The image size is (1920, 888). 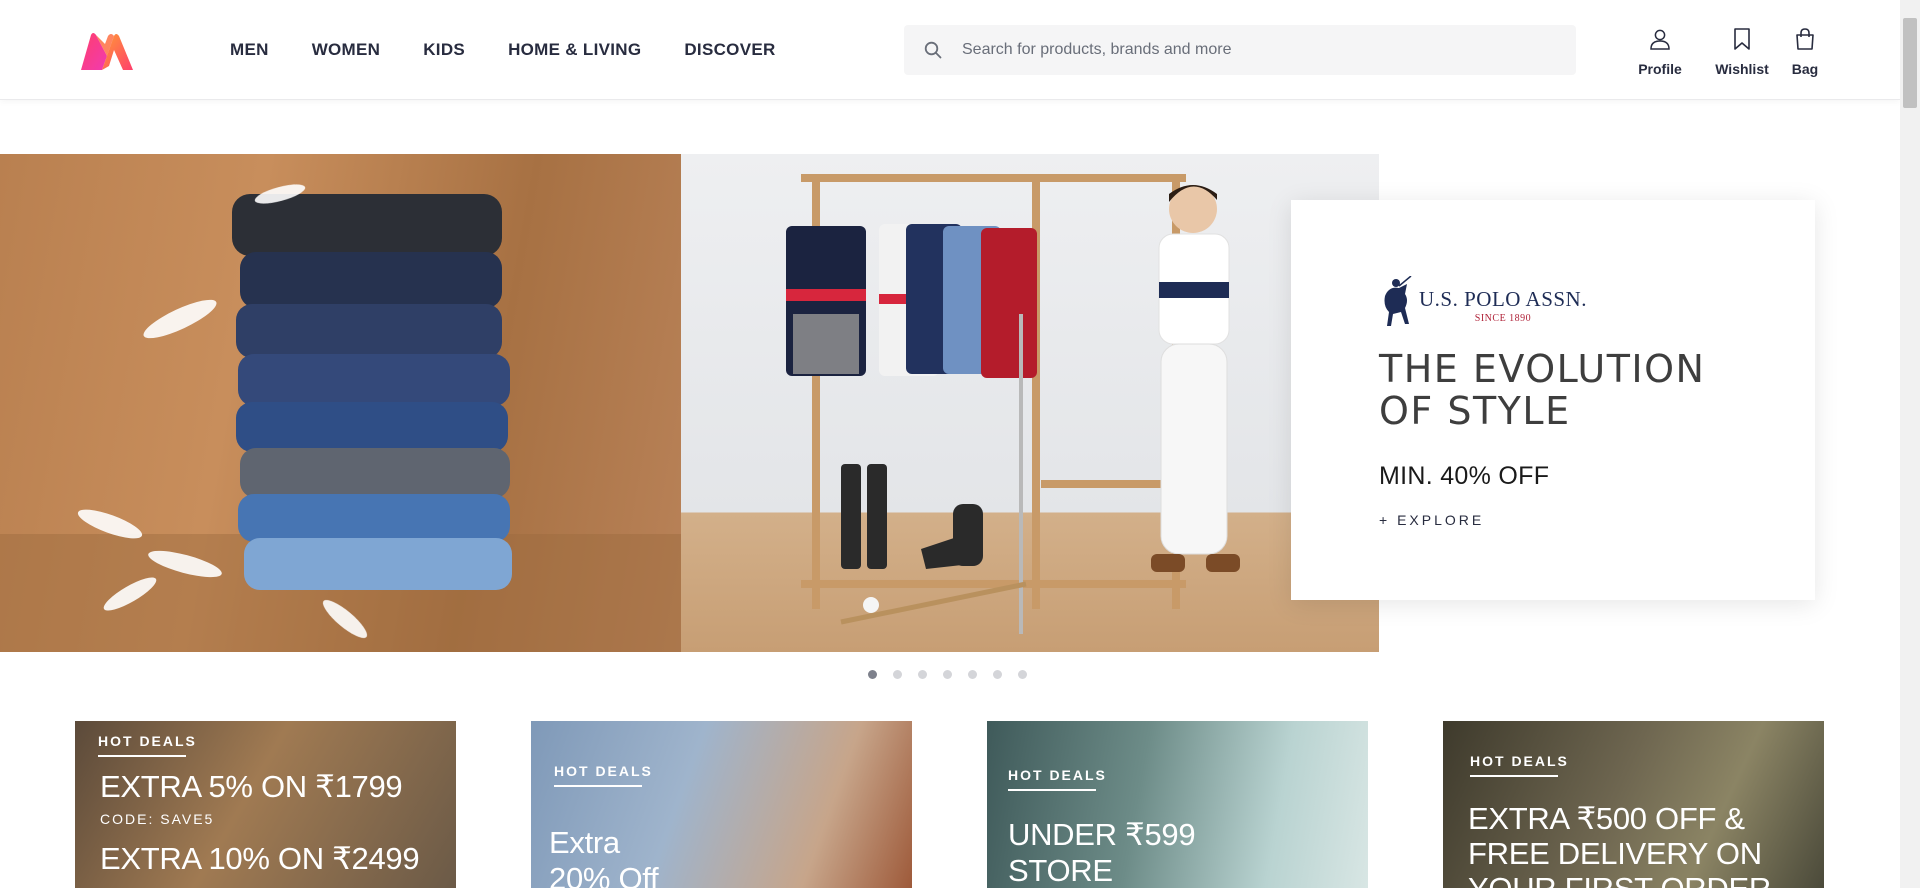 I want to click on search-bar, so click(x=1240, y=50).